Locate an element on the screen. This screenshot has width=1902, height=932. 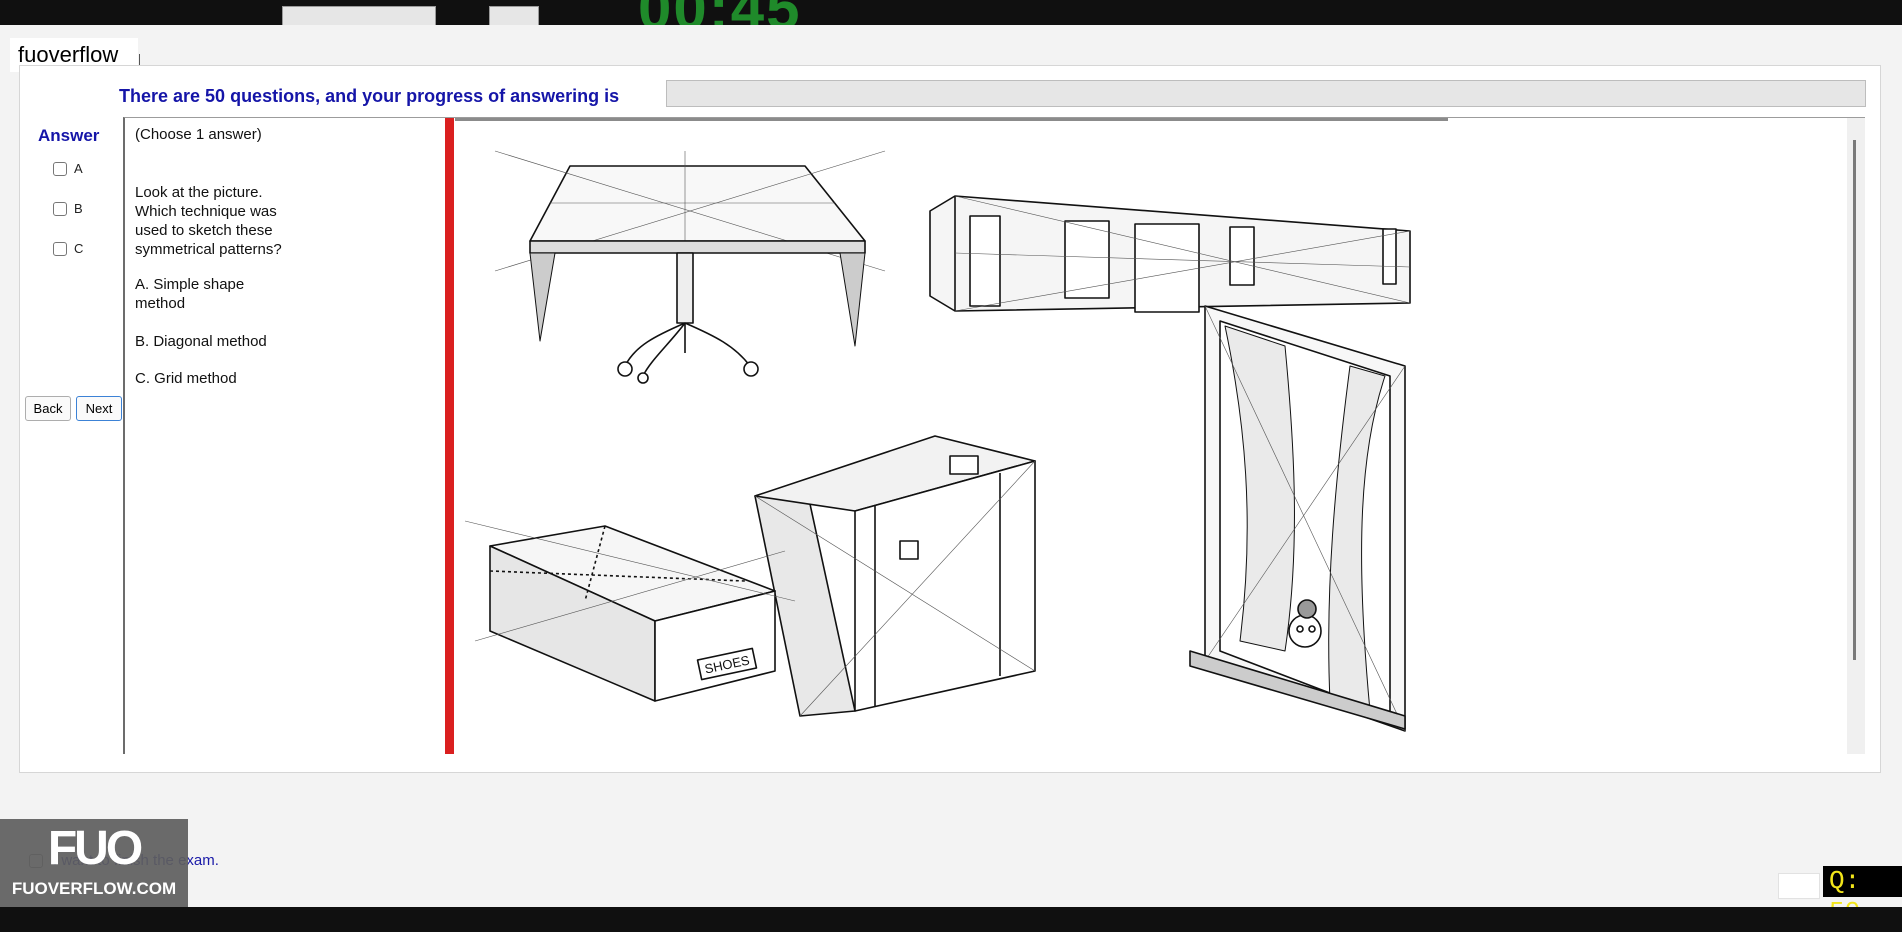
question-number-field is located at coordinates (1799, 886).